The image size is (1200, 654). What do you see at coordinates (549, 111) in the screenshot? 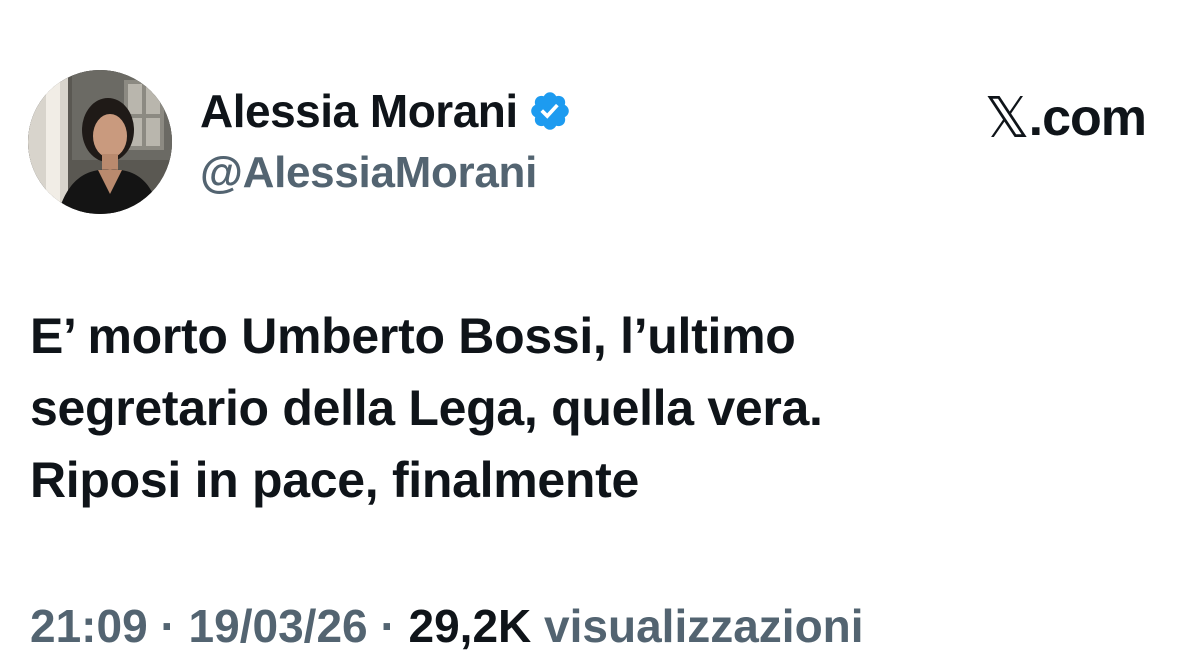
I see `verified-badge-icon` at bounding box center [549, 111].